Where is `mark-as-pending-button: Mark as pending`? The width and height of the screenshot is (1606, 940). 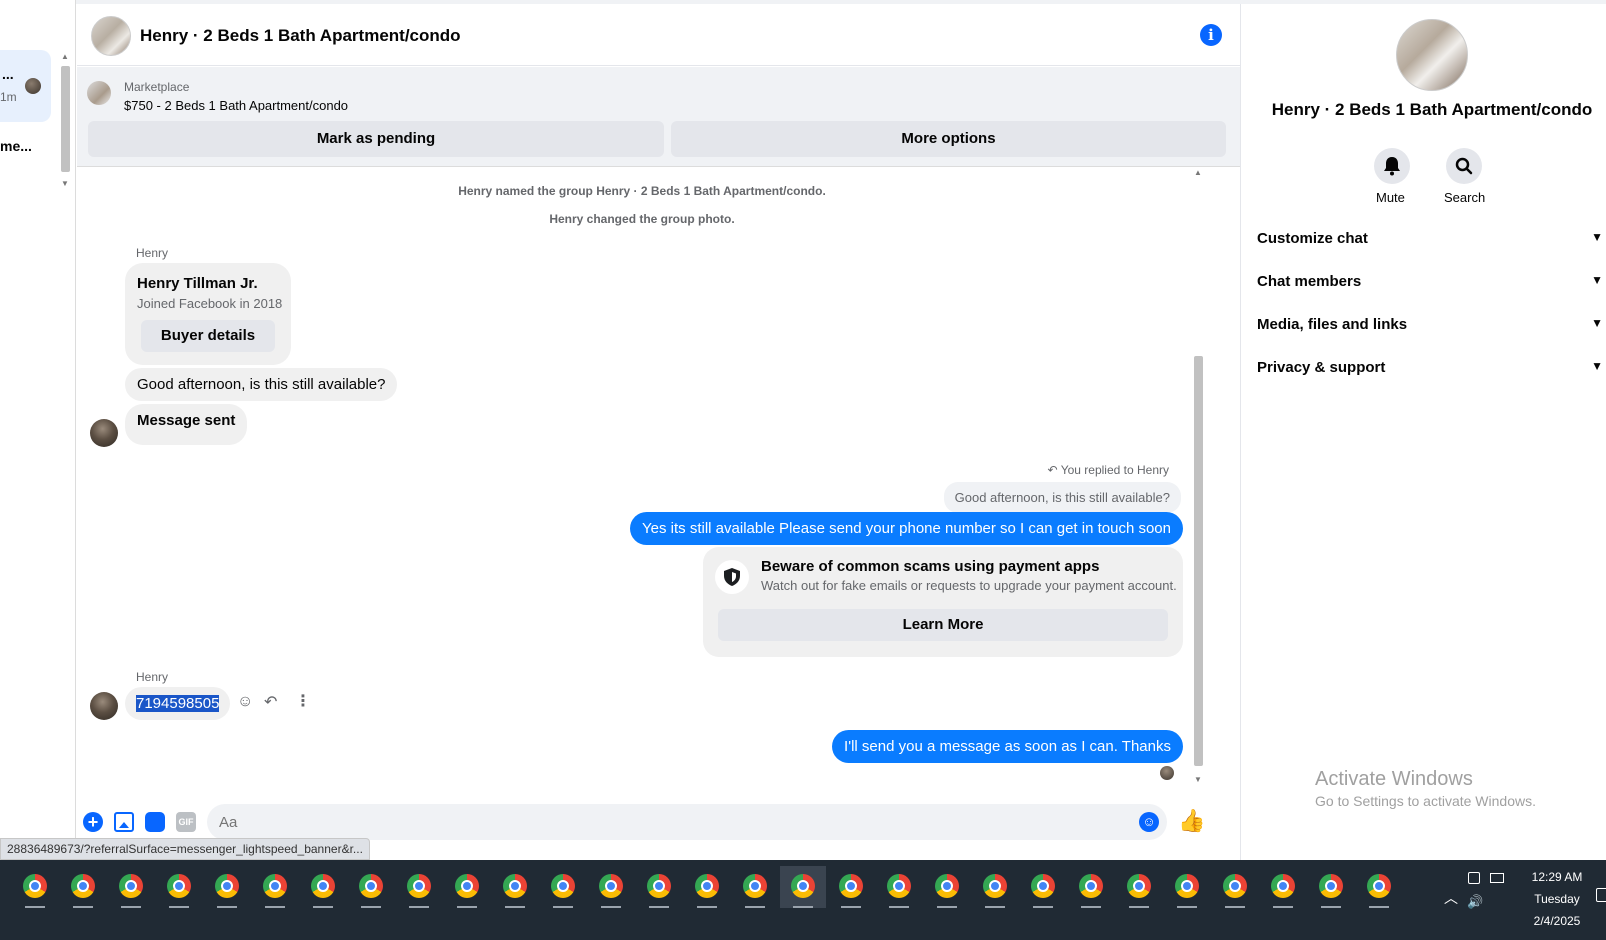 mark-as-pending-button: Mark as pending is located at coordinates (376, 139).